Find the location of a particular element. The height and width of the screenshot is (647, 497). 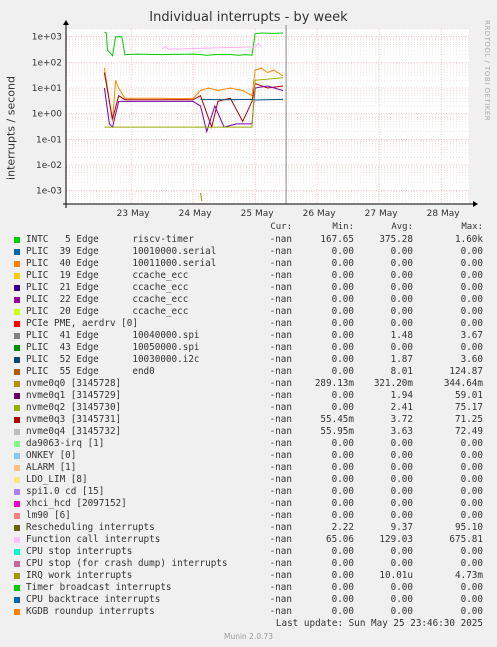

legend-row: nvme0q1 [3145729] -nan 0.00 1.94 59.01 is located at coordinates (248, 396).